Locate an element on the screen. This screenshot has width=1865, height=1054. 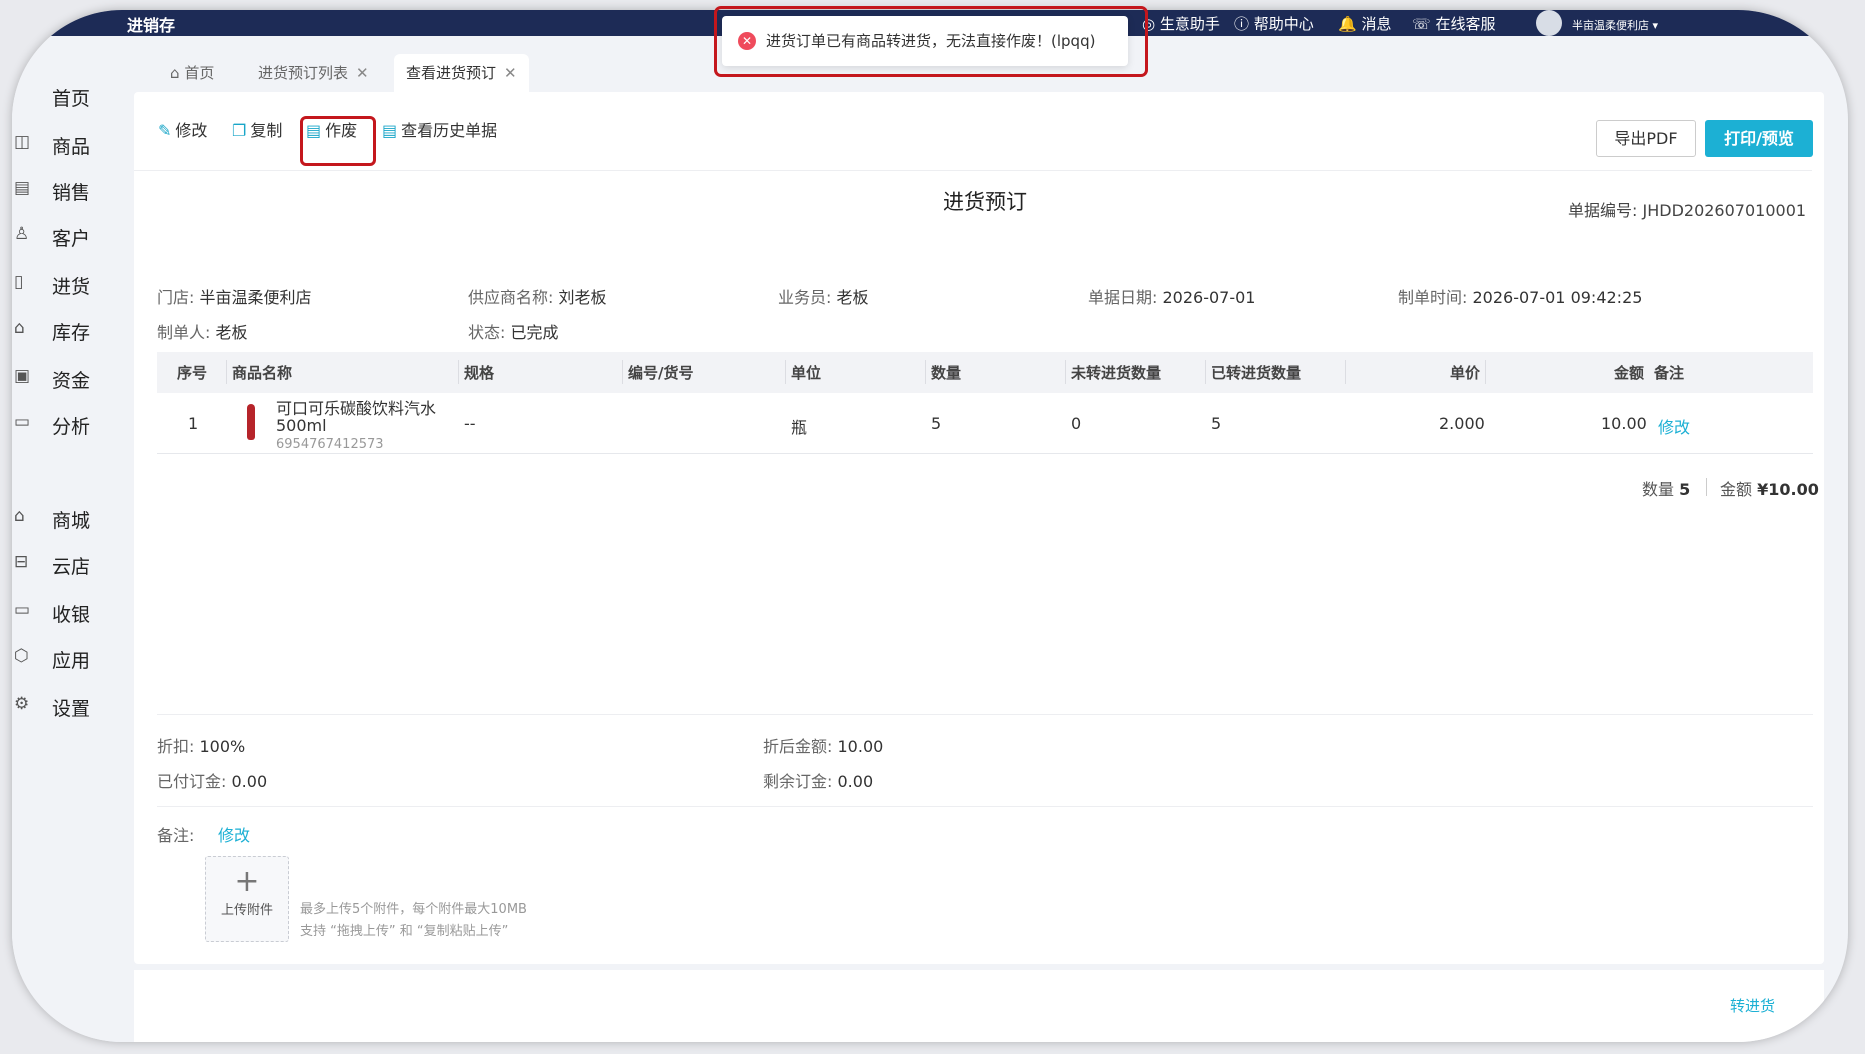
upload-attachment-button: + 上传附件 is located at coordinates (247, 899).